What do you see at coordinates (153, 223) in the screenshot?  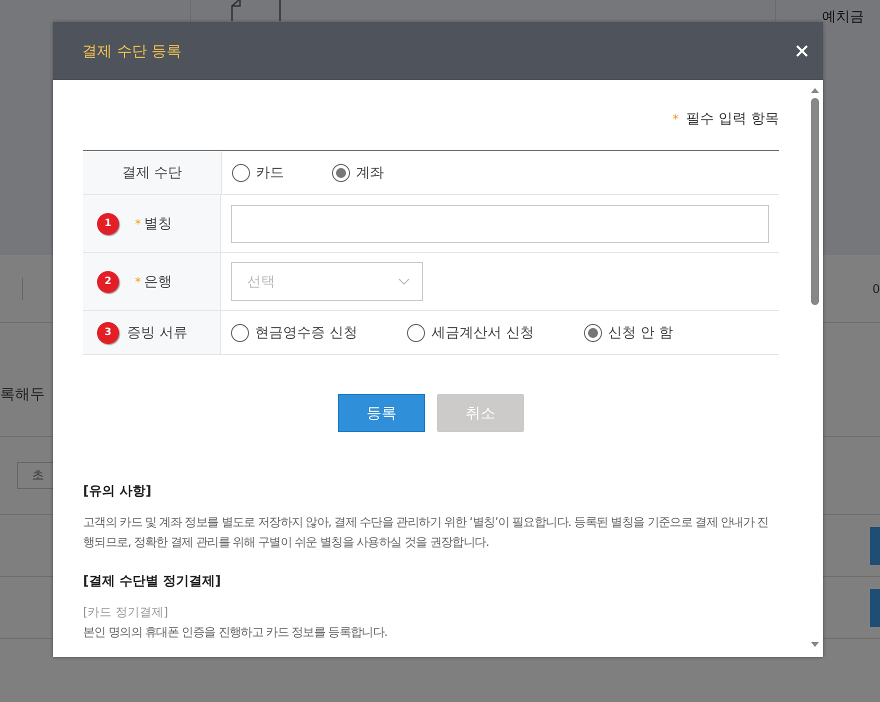 I see `field-label: * 별칭` at bounding box center [153, 223].